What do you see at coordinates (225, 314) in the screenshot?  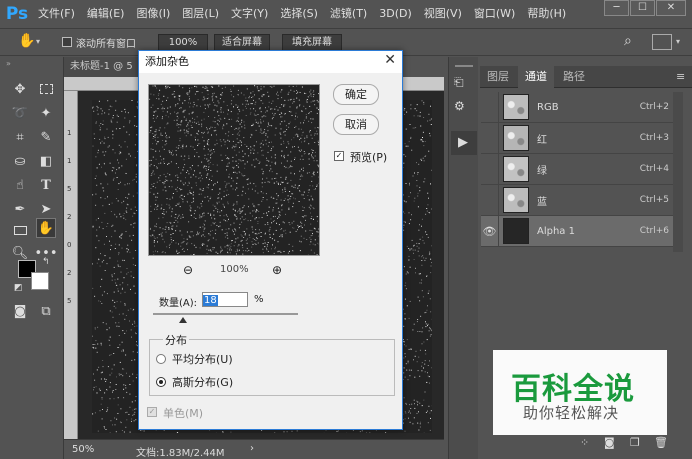 I see `amount-slider-track` at bounding box center [225, 314].